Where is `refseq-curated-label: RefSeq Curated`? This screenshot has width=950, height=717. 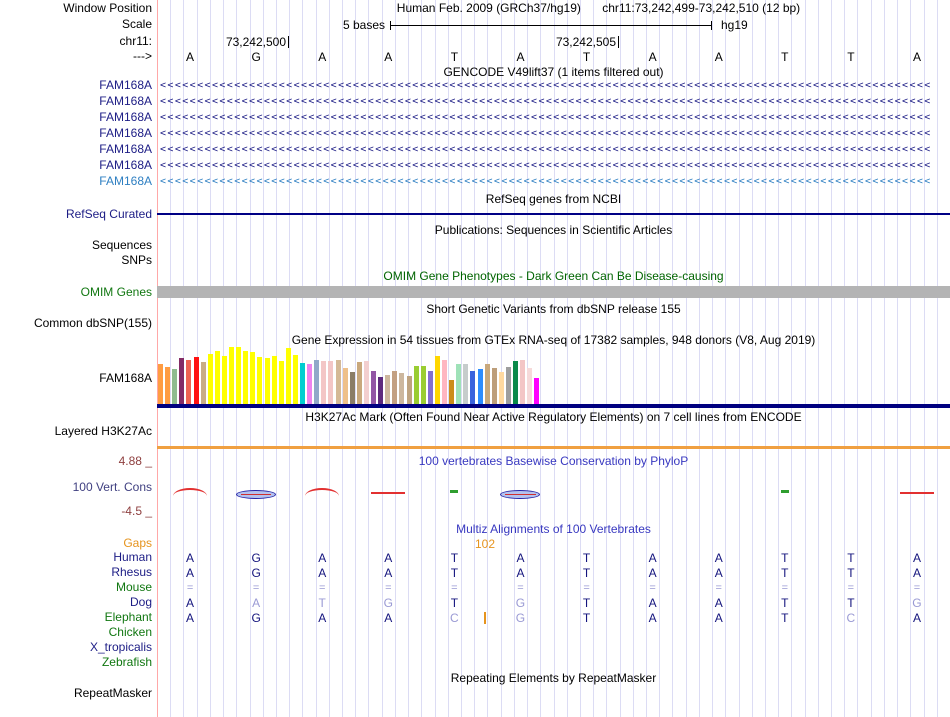
refseq-curated-label: RefSeq Curated is located at coordinates (108, 214).